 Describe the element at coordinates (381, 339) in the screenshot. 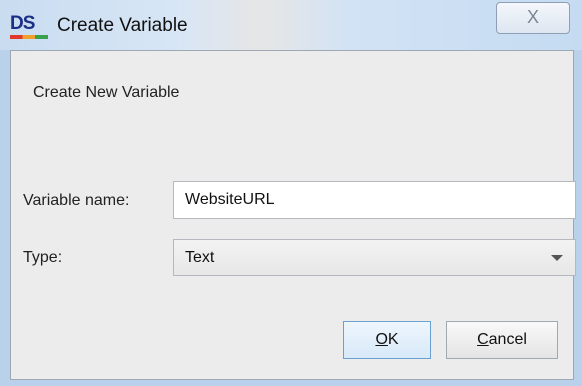

I see `ok-mnemonic: O` at that location.